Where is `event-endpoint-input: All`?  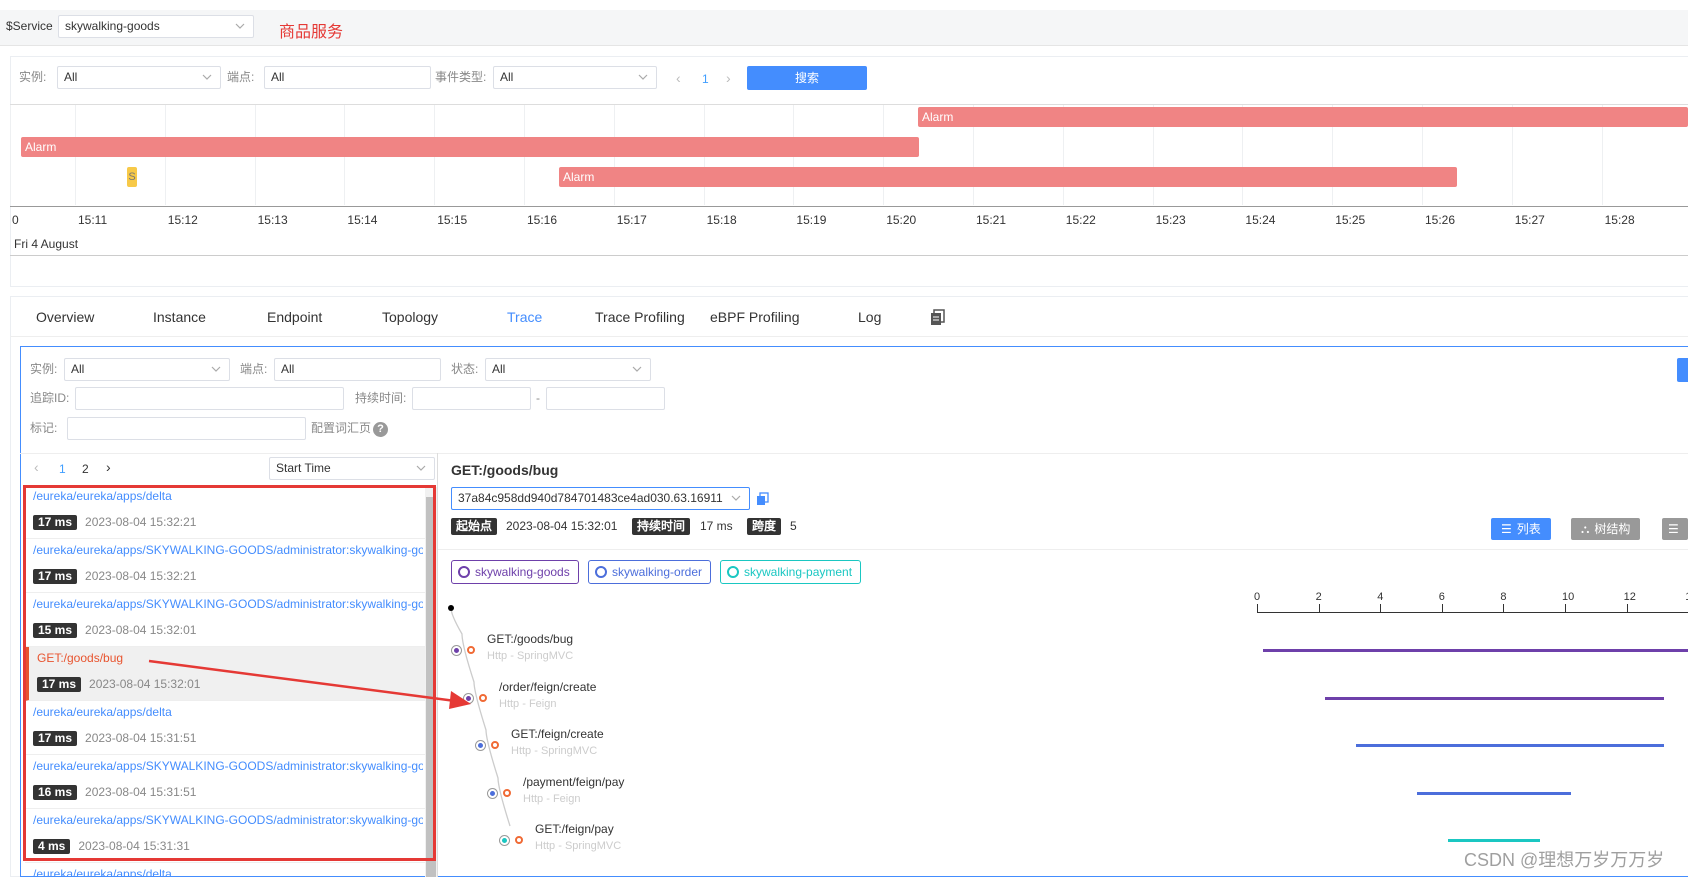
event-endpoint-input: All is located at coordinates (347, 77).